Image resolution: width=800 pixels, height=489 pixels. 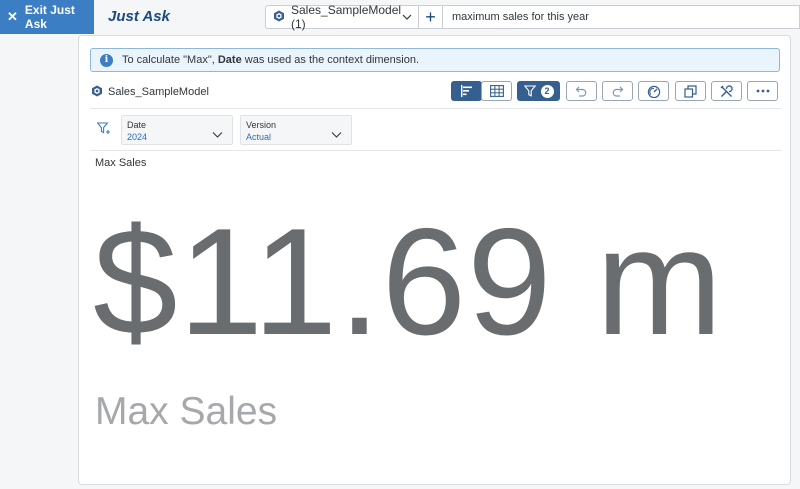 I want to click on undo-button, so click(x=581, y=91).